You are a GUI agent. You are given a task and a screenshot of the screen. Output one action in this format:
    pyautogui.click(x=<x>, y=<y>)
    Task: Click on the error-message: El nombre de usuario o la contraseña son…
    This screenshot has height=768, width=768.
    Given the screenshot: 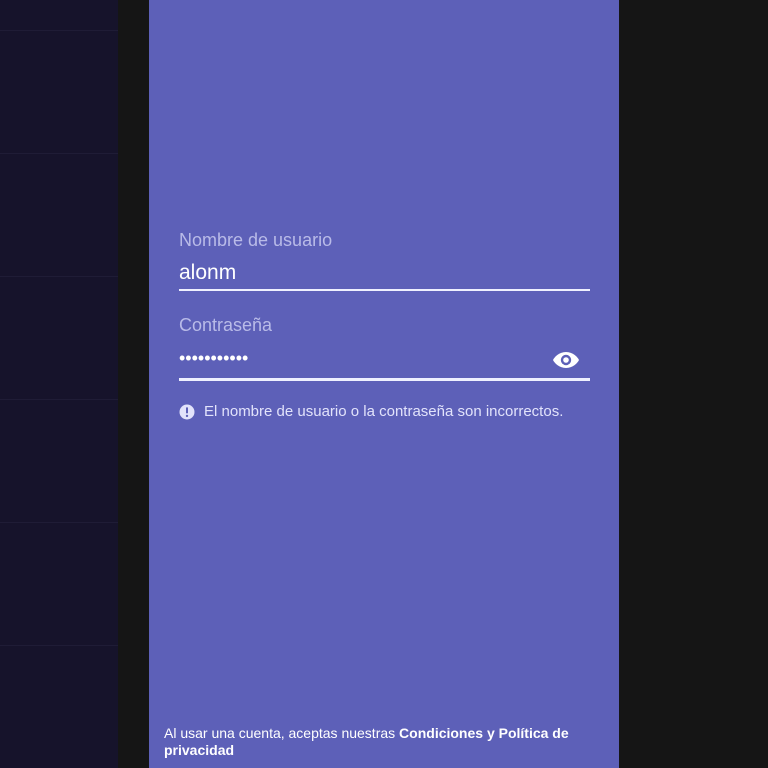 What is the action you would take?
    pyautogui.click(x=384, y=411)
    